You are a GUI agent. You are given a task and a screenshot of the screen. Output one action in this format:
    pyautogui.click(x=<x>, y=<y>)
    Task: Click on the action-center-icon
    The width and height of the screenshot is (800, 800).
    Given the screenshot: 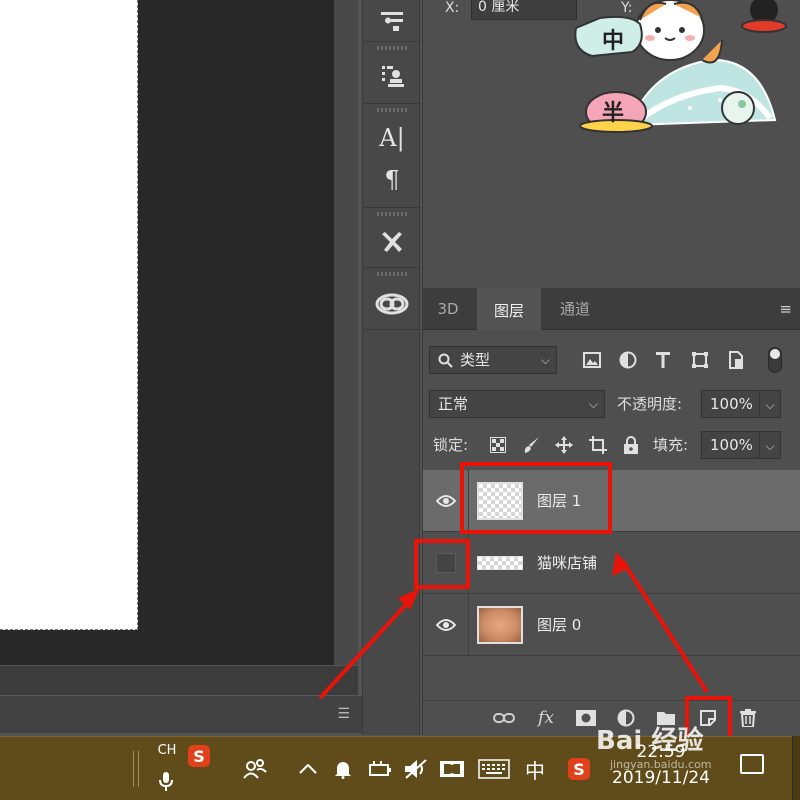 What is the action you would take?
    pyautogui.click(x=752, y=764)
    